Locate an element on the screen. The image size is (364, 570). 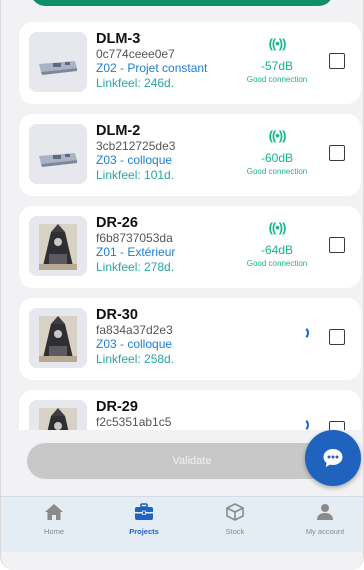
signal-status: ((•)) -64dB Good connection is located at coordinates (277, 245).